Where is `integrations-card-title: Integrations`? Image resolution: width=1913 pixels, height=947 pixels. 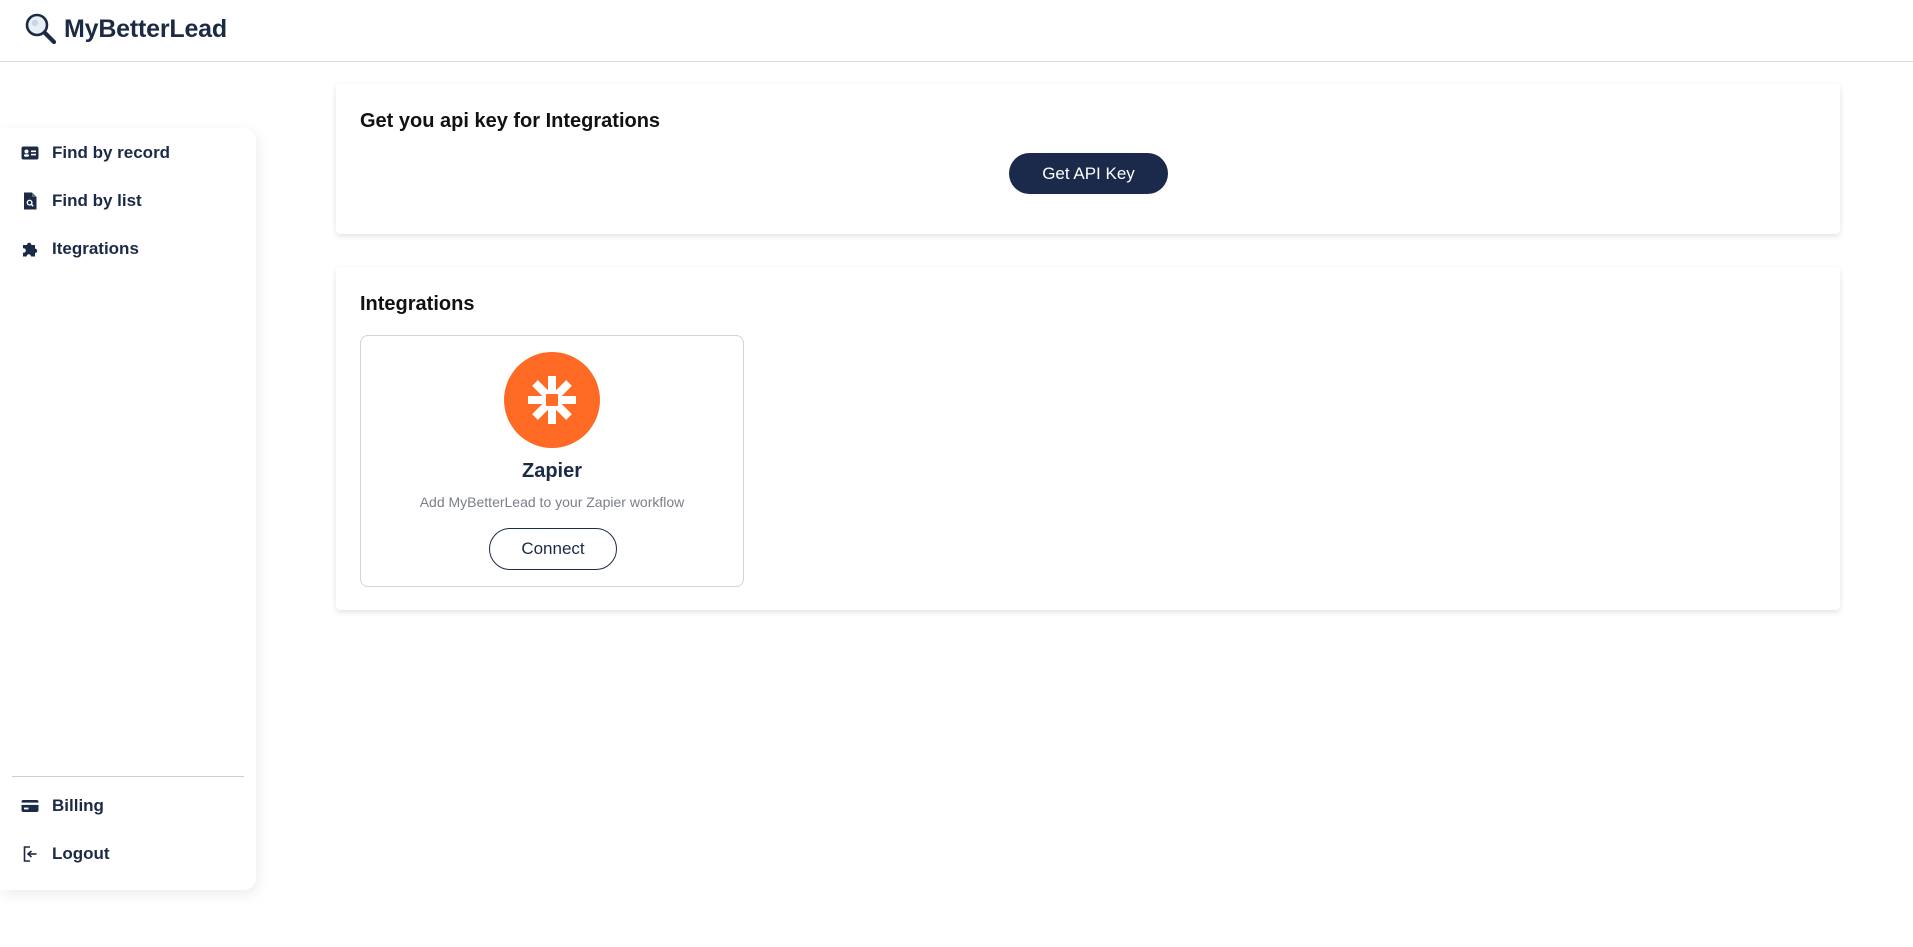
integrations-card-title: Integrations is located at coordinates (417, 304).